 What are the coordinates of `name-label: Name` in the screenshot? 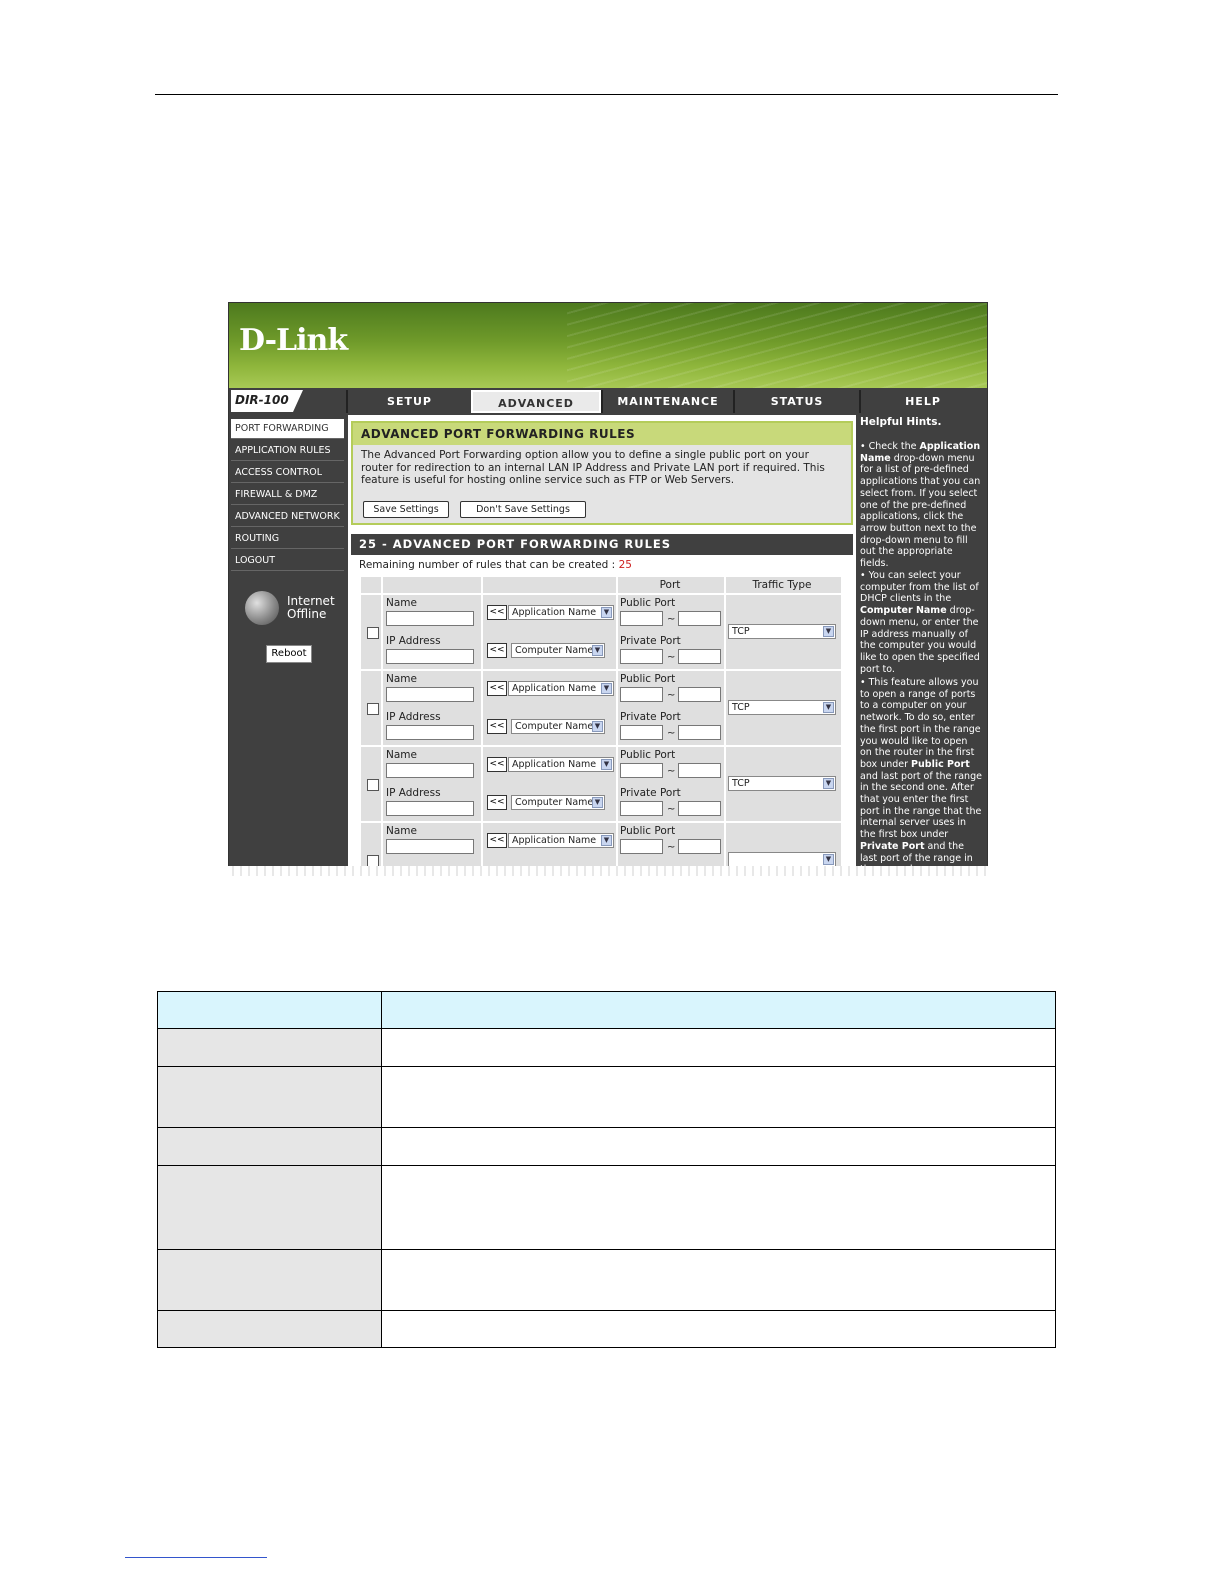 It's located at (401, 831).